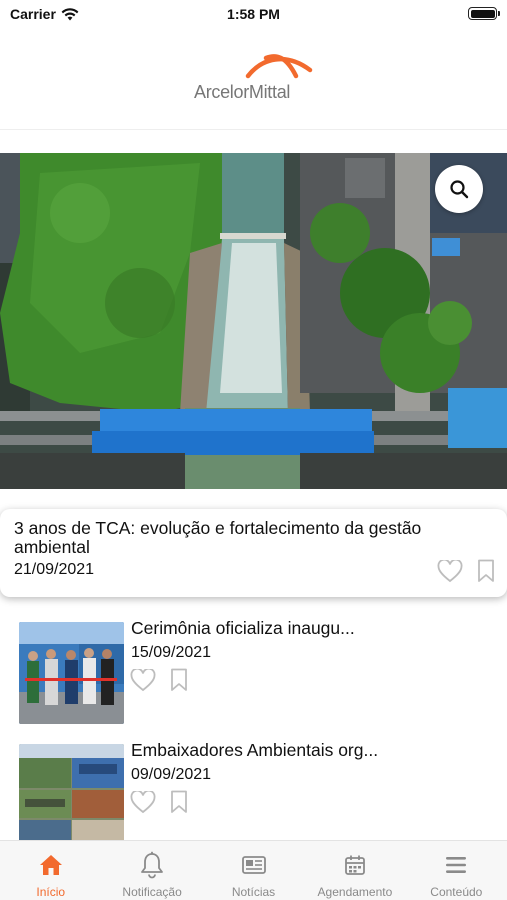  I want to click on news-date: 09/09/2021, so click(171, 774).